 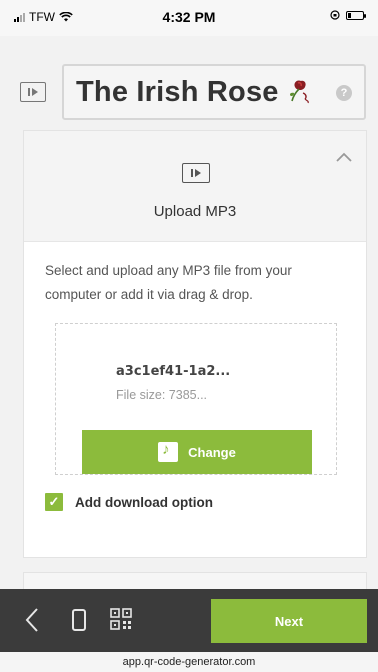 I want to click on qr-code-icon, so click(x=121, y=619).